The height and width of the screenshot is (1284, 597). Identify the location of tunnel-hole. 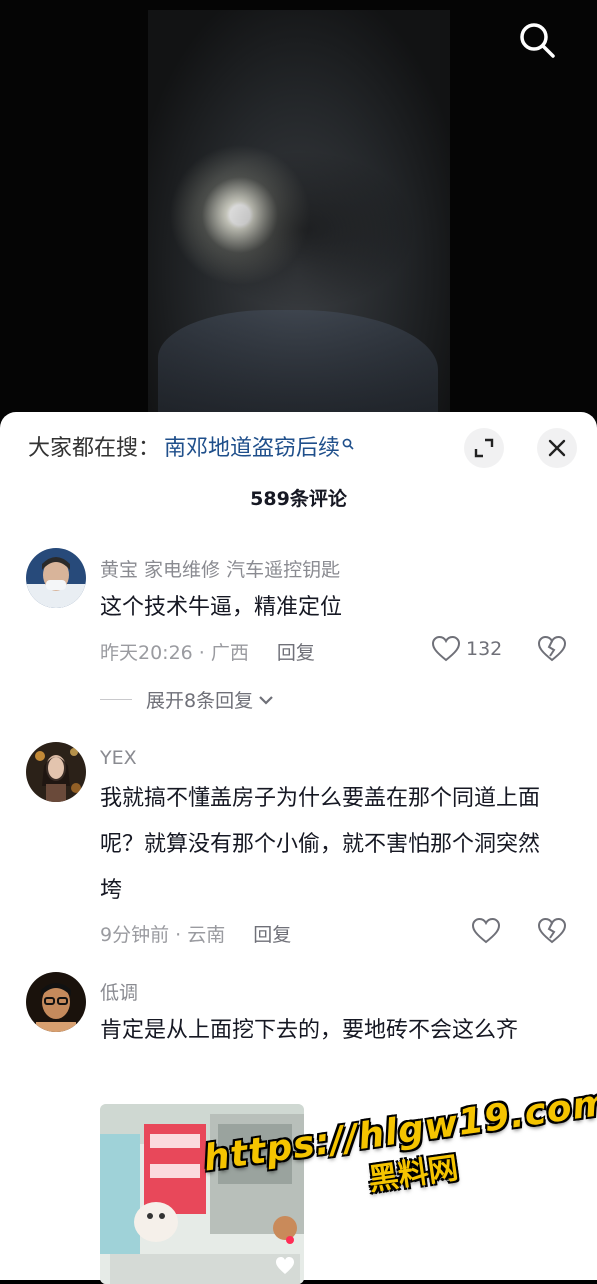
(303, 230).